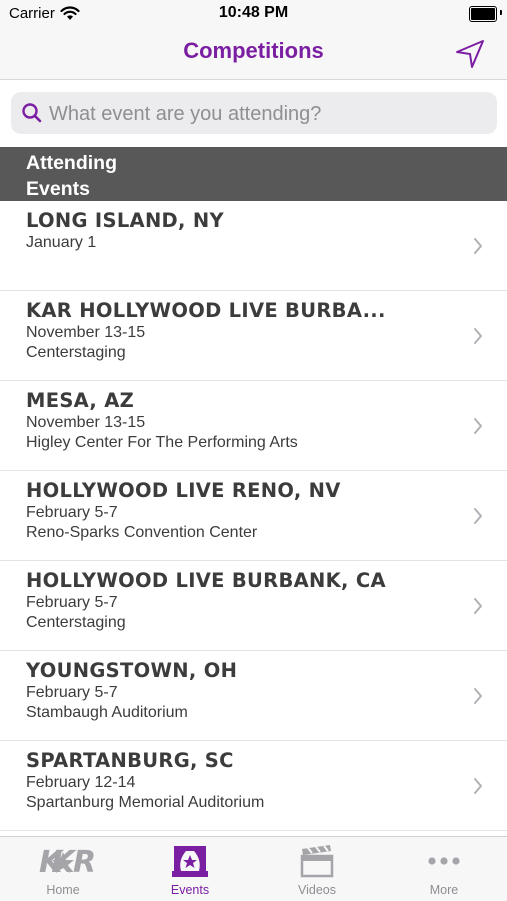 This screenshot has height=901, width=507. I want to click on event-venue: Higley Center For The Performing Arts, so click(162, 442).